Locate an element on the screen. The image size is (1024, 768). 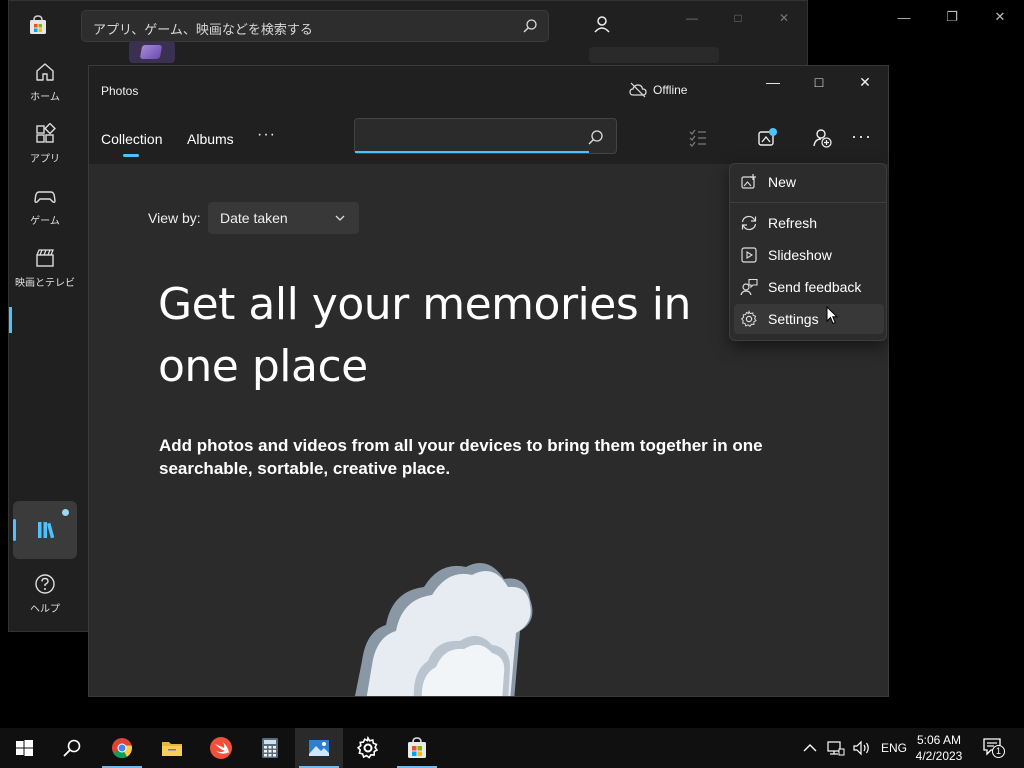
store-search-placeholder: アプリ、ゲーム、映画などを検索する is located at coordinates (203, 29).